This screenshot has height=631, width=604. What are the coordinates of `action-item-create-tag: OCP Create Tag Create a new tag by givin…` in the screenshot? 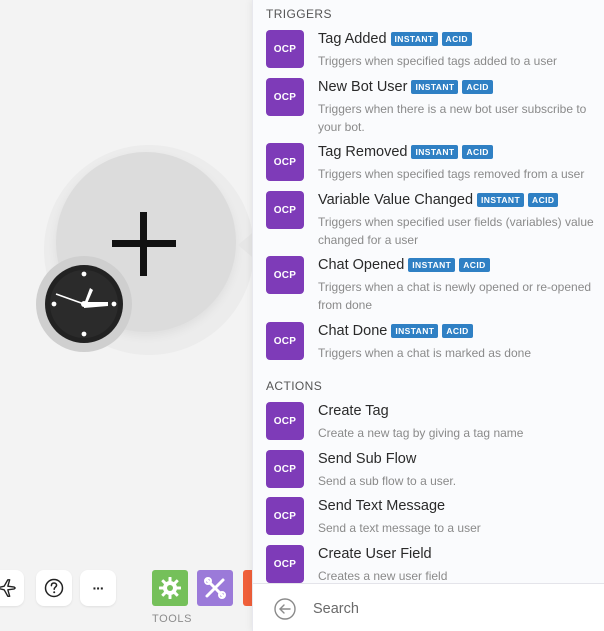 It's located at (428, 422).